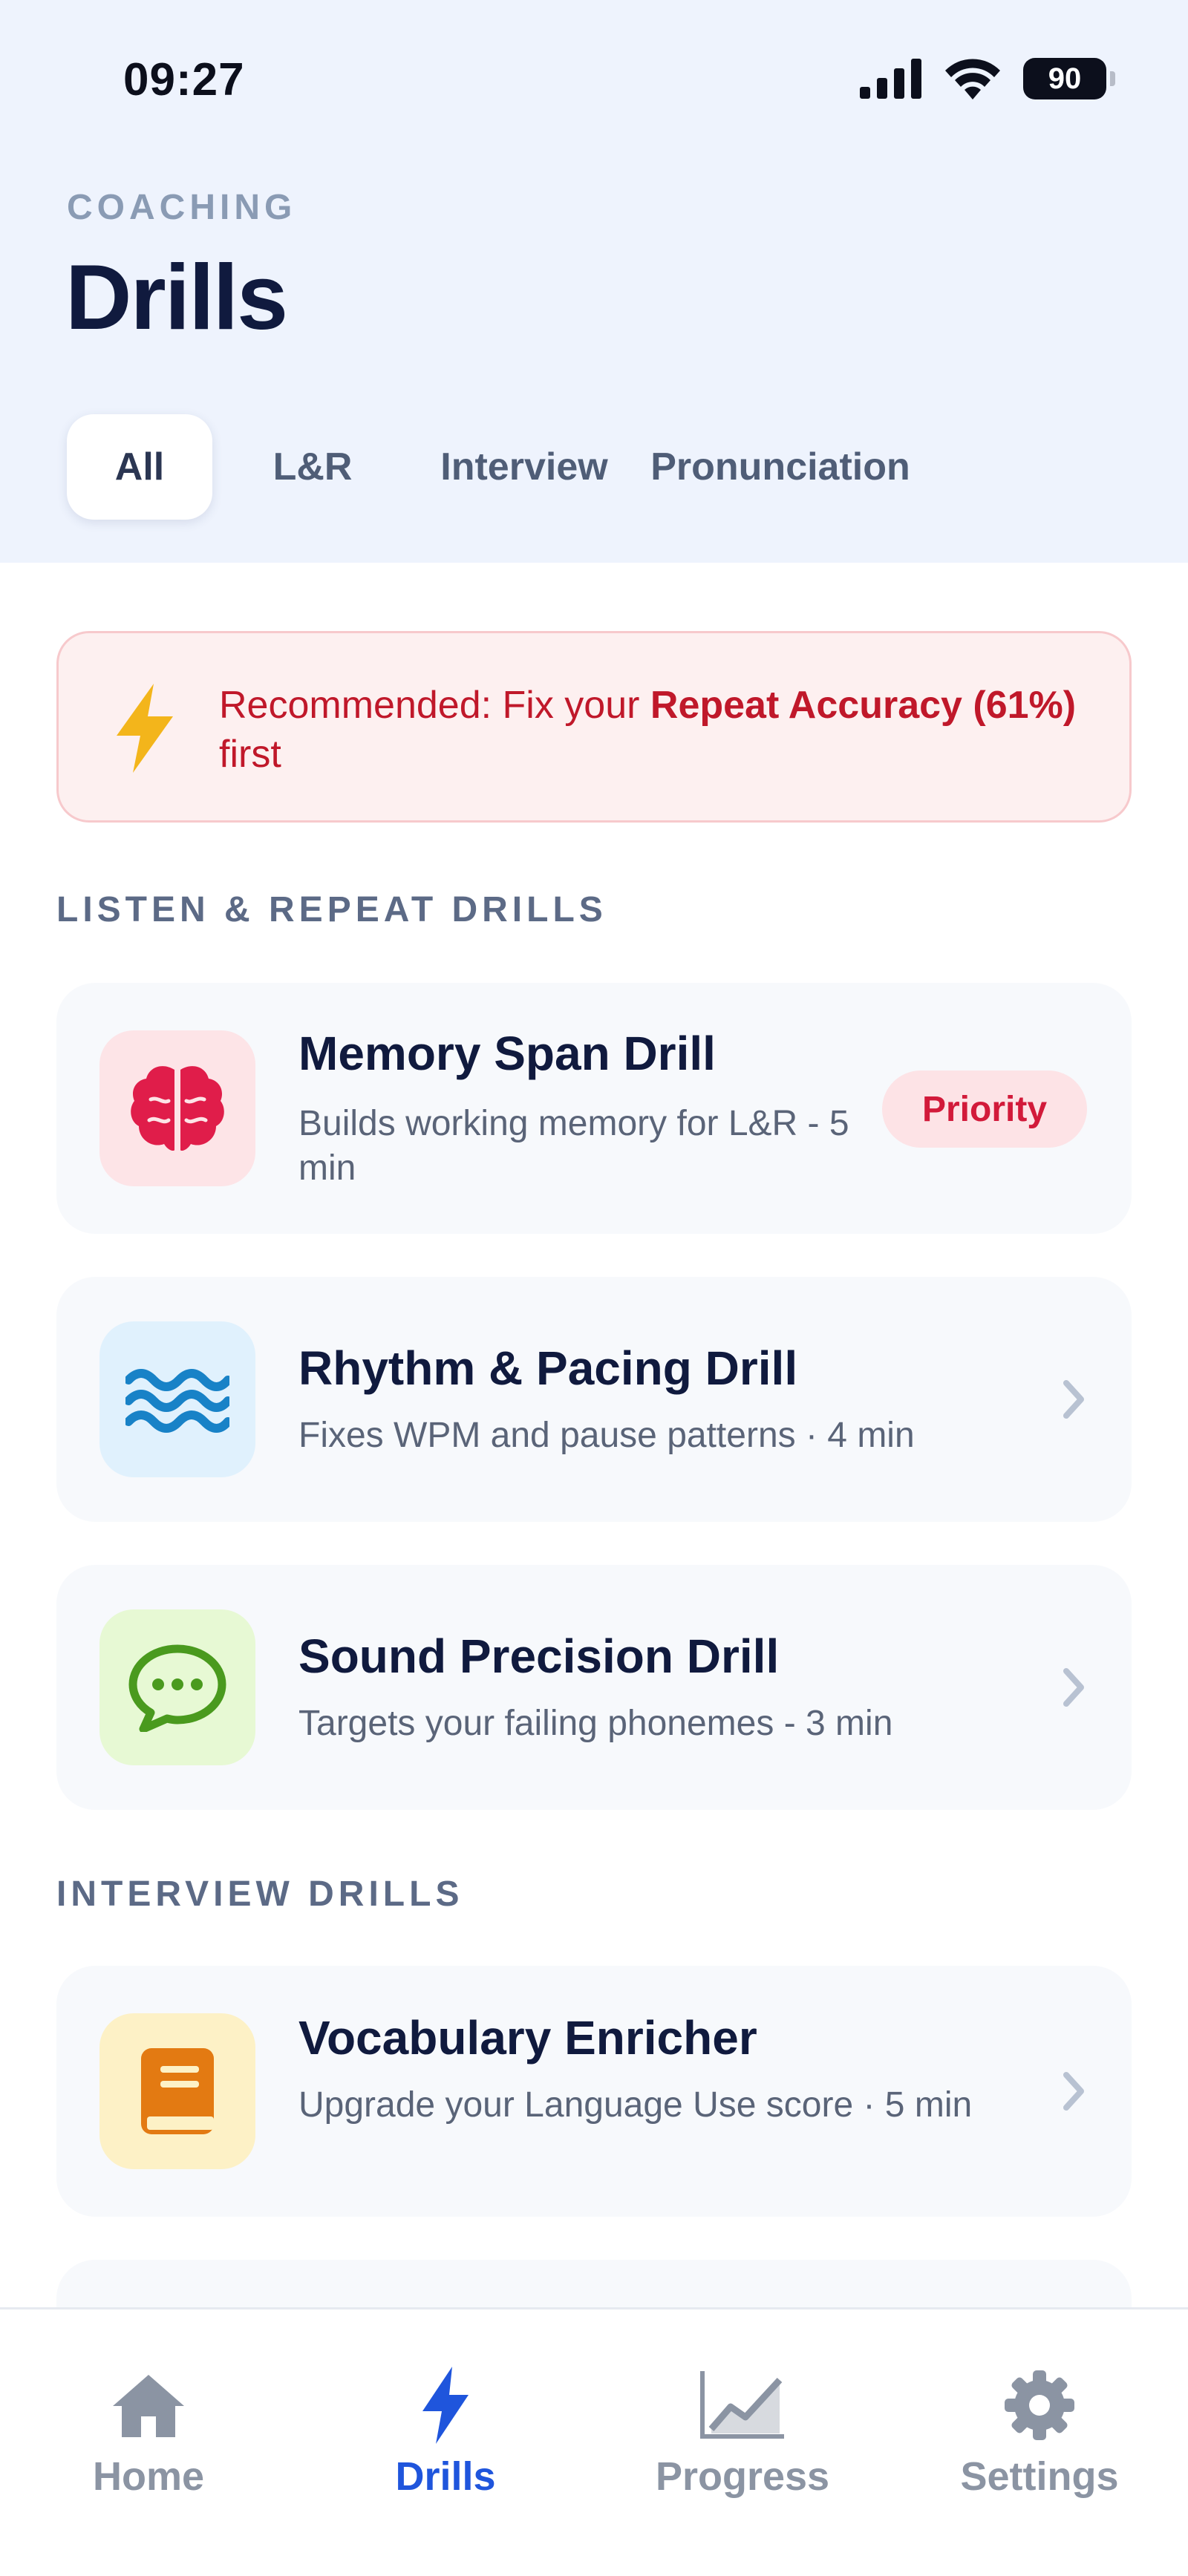  Describe the element at coordinates (313, 467) in the screenshot. I see `tab-lr: L&R` at that location.